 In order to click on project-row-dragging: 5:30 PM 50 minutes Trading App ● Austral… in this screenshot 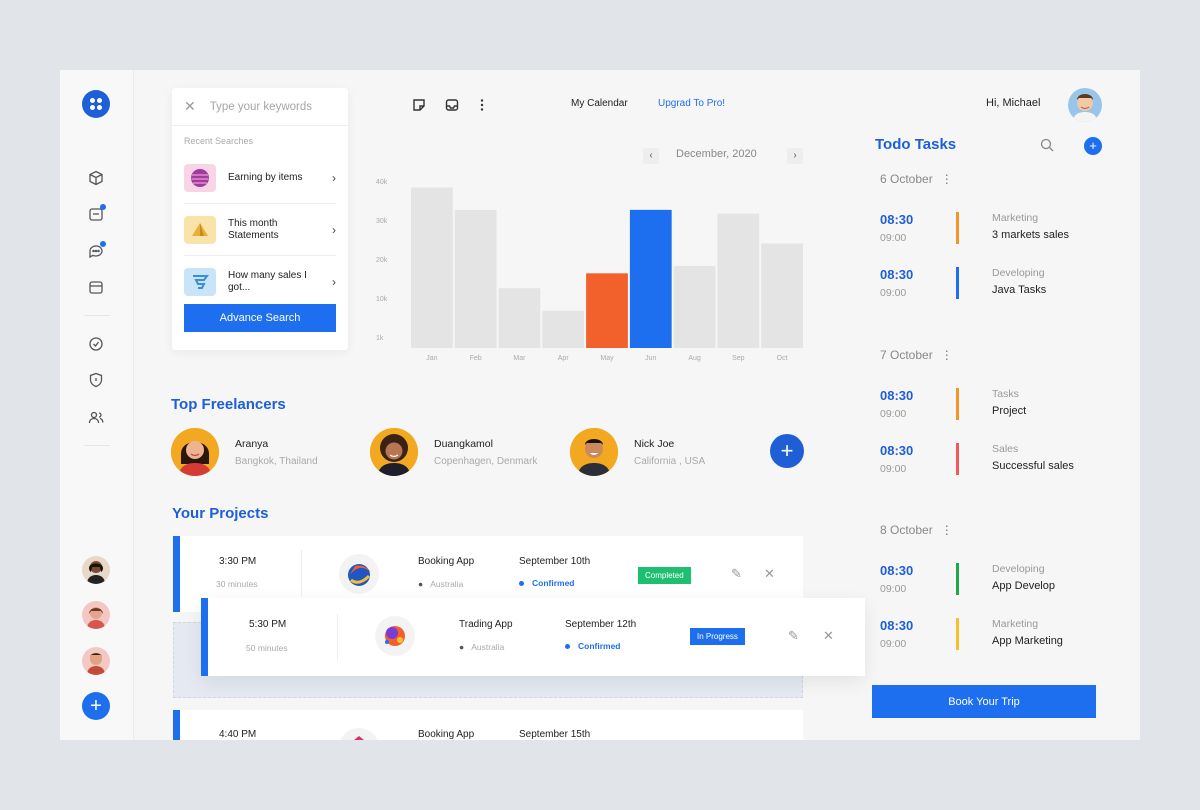, I will do `click(533, 637)`.